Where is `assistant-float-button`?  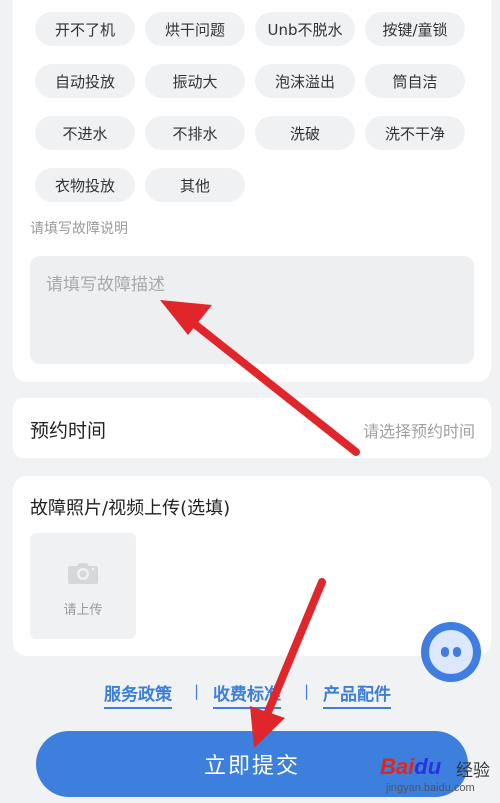
assistant-float-button is located at coordinates (451, 652).